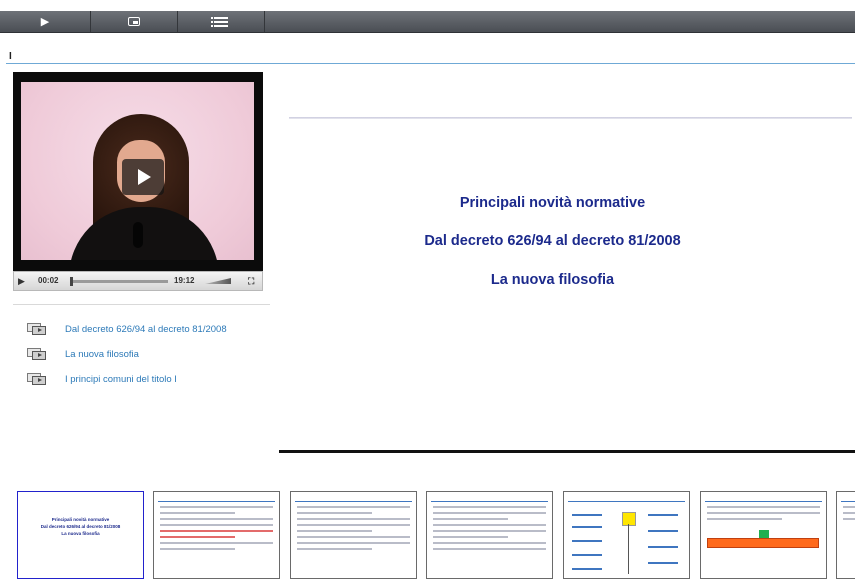  I want to click on seek-handle, so click(71, 281).